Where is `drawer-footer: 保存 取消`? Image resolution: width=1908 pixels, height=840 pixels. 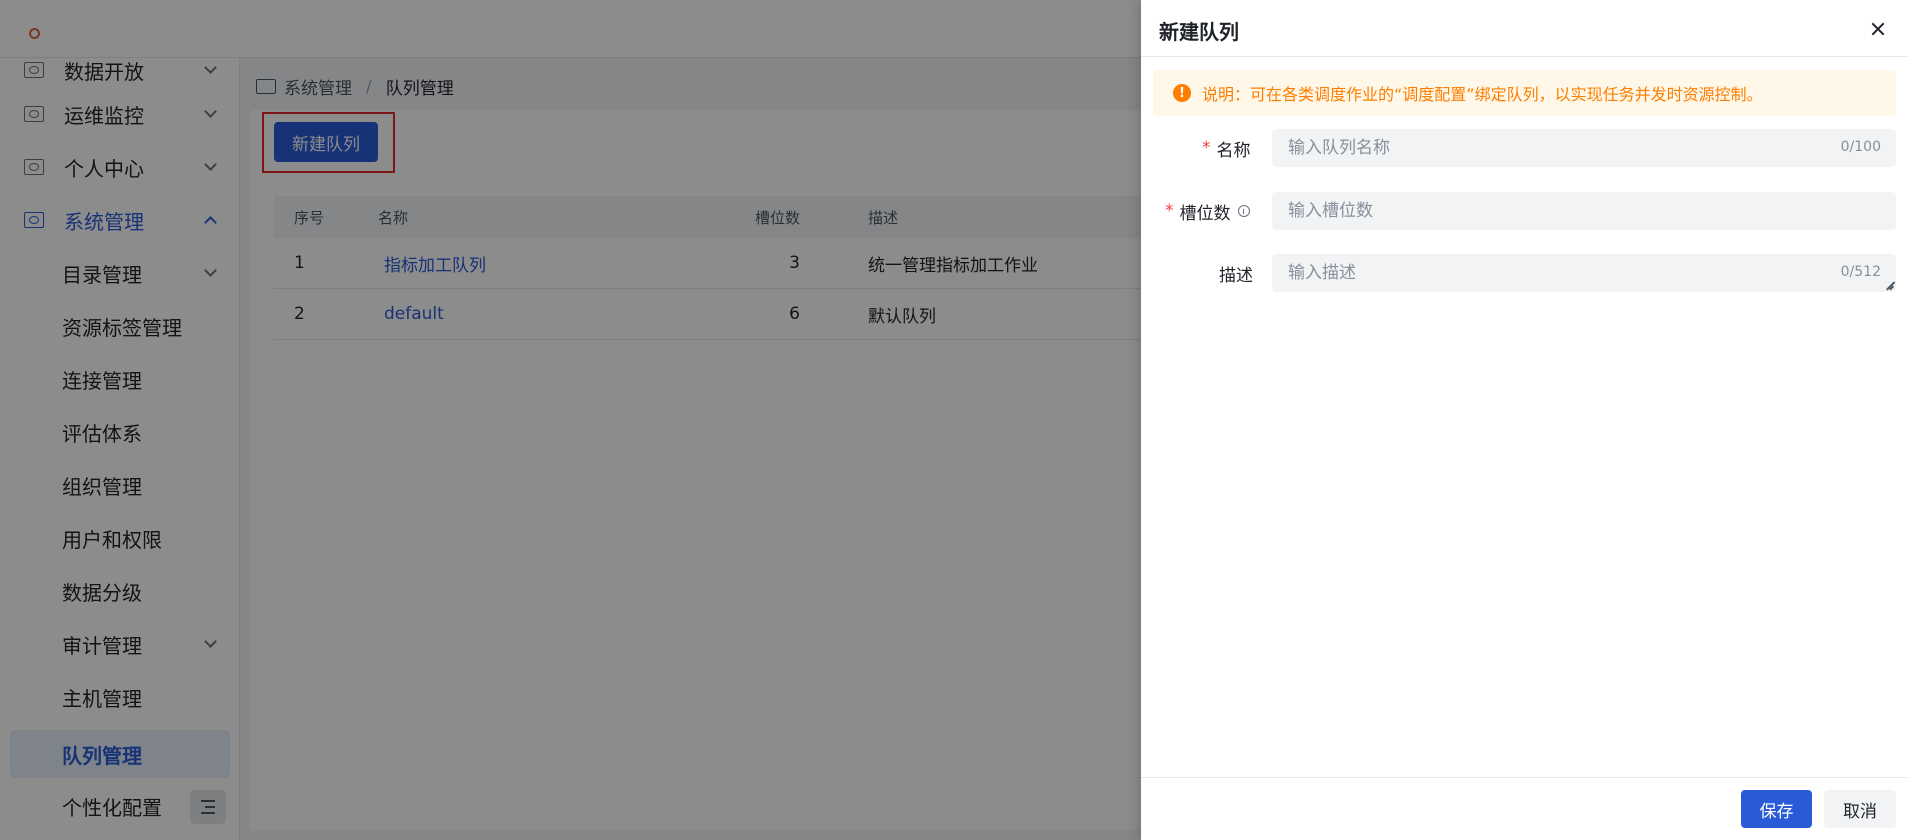
drawer-footer: 保存 取消 is located at coordinates (1524, 808).